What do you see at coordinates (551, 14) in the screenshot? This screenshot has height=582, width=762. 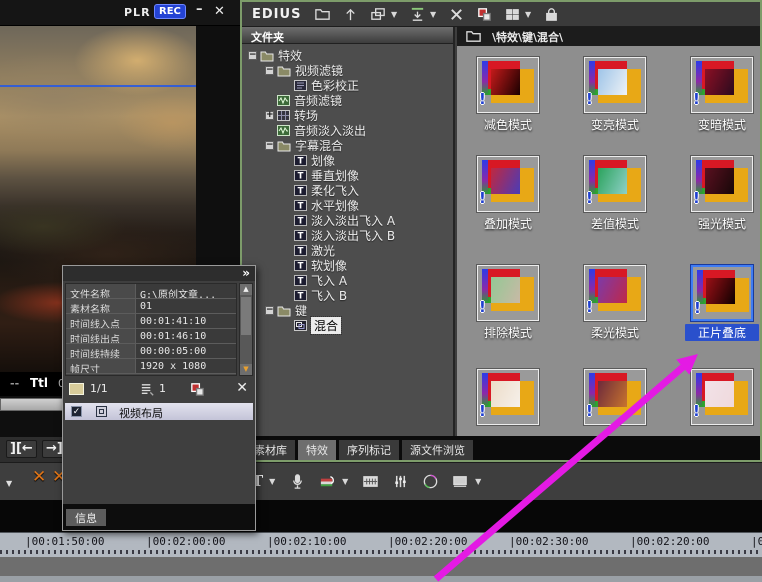 I see `lock-icon` at bounding box center [551, 14].